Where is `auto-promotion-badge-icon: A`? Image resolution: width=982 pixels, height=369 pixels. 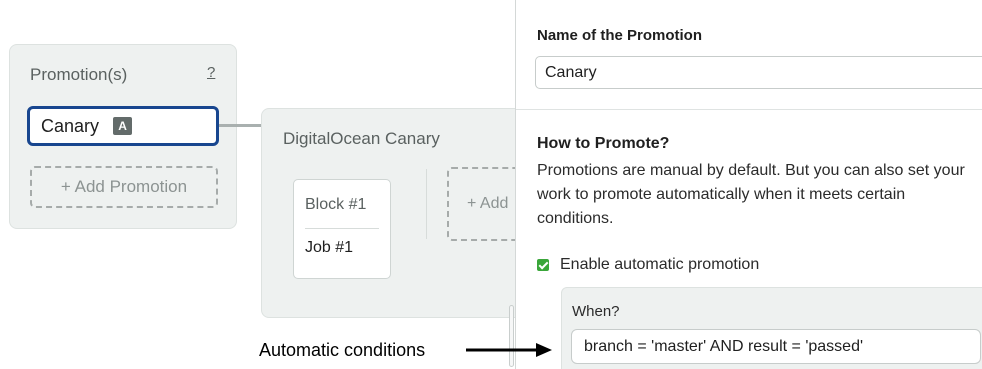
auto-promotion-badge-icon: A is located at coordinates (123, 126).